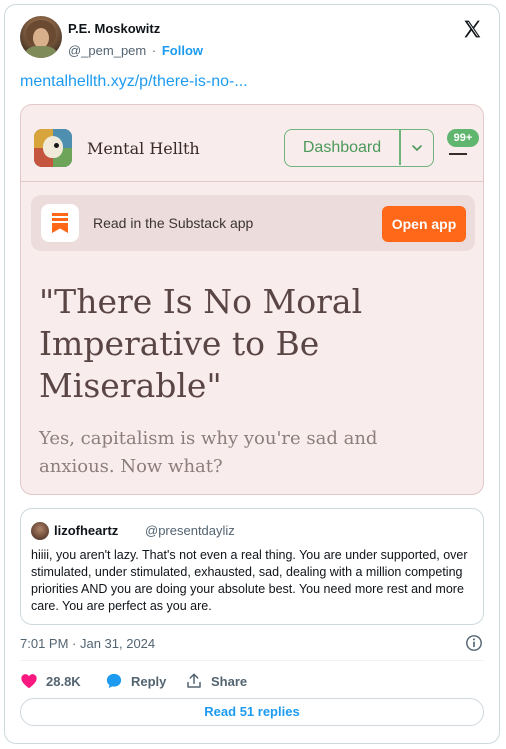 This screenshot has height=749, width=506. Describe the element at coordinates (114, 681) in the screenshot. I see `chat-bubble-icon` at that location.